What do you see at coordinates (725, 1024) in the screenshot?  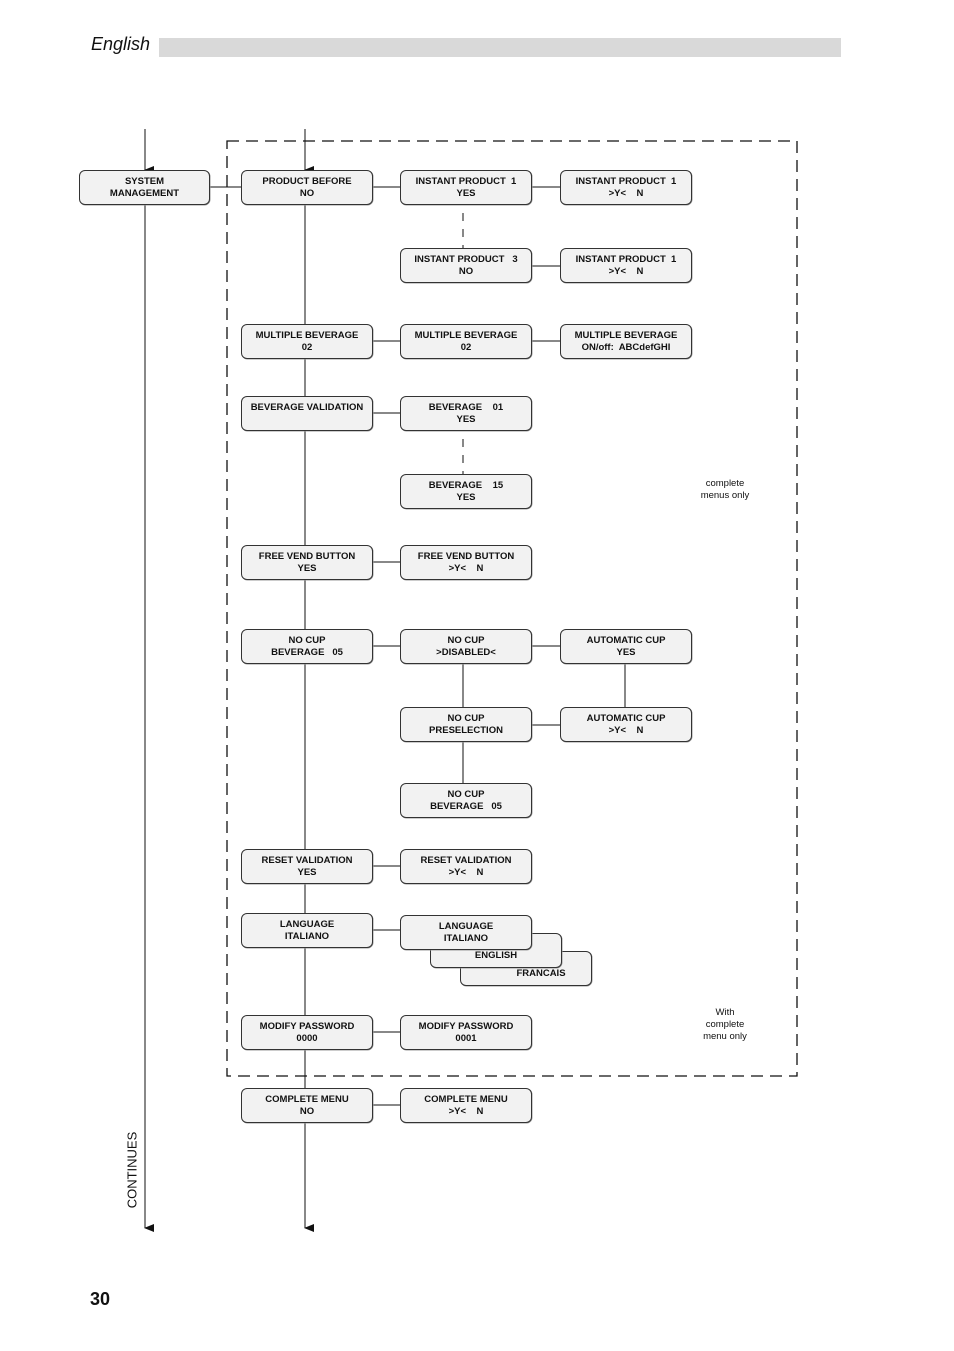 I see `note-with-complete-menu-only: With complete menu only` at bounding box center [725, 1024].